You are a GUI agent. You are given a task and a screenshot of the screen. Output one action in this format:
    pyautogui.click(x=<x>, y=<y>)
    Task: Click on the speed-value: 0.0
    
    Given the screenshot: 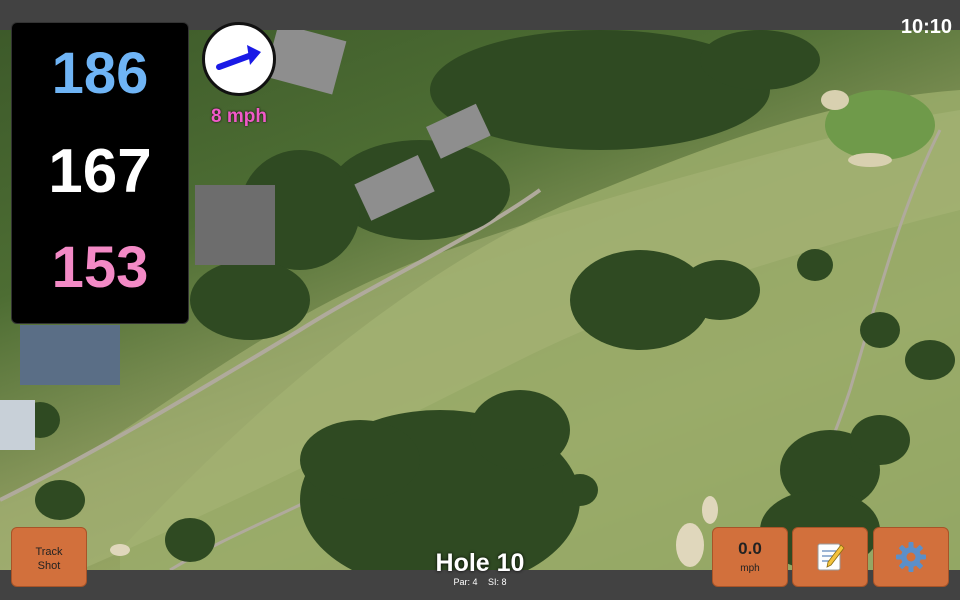 What is the action you would take?
    pyautogui.click(x=750, y=548)
    